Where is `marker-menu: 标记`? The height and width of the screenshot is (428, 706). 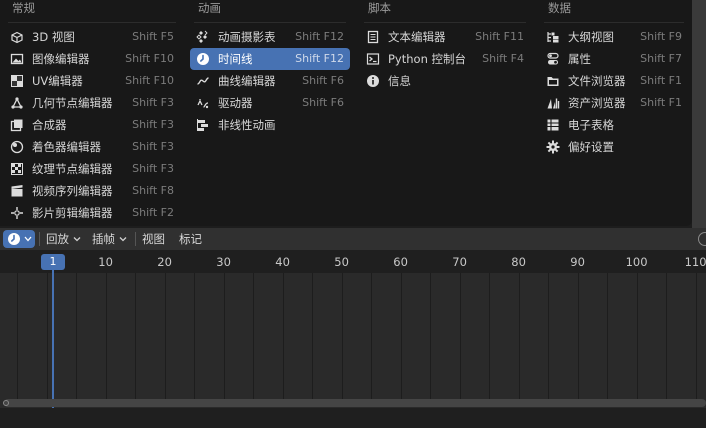
marker-menu: 标记 is located at coordinates (190, 239).